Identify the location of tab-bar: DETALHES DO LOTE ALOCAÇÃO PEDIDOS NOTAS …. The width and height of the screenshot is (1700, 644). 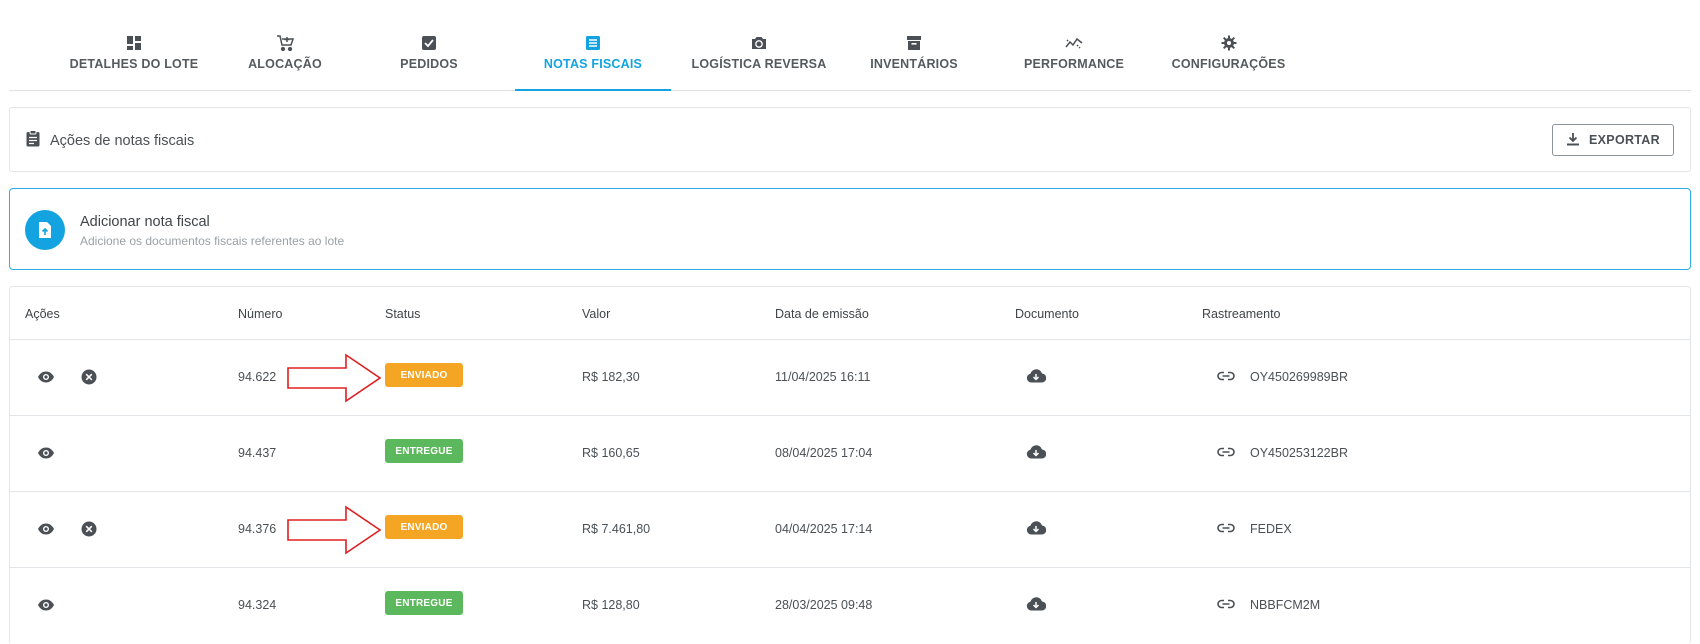
(850, 45).